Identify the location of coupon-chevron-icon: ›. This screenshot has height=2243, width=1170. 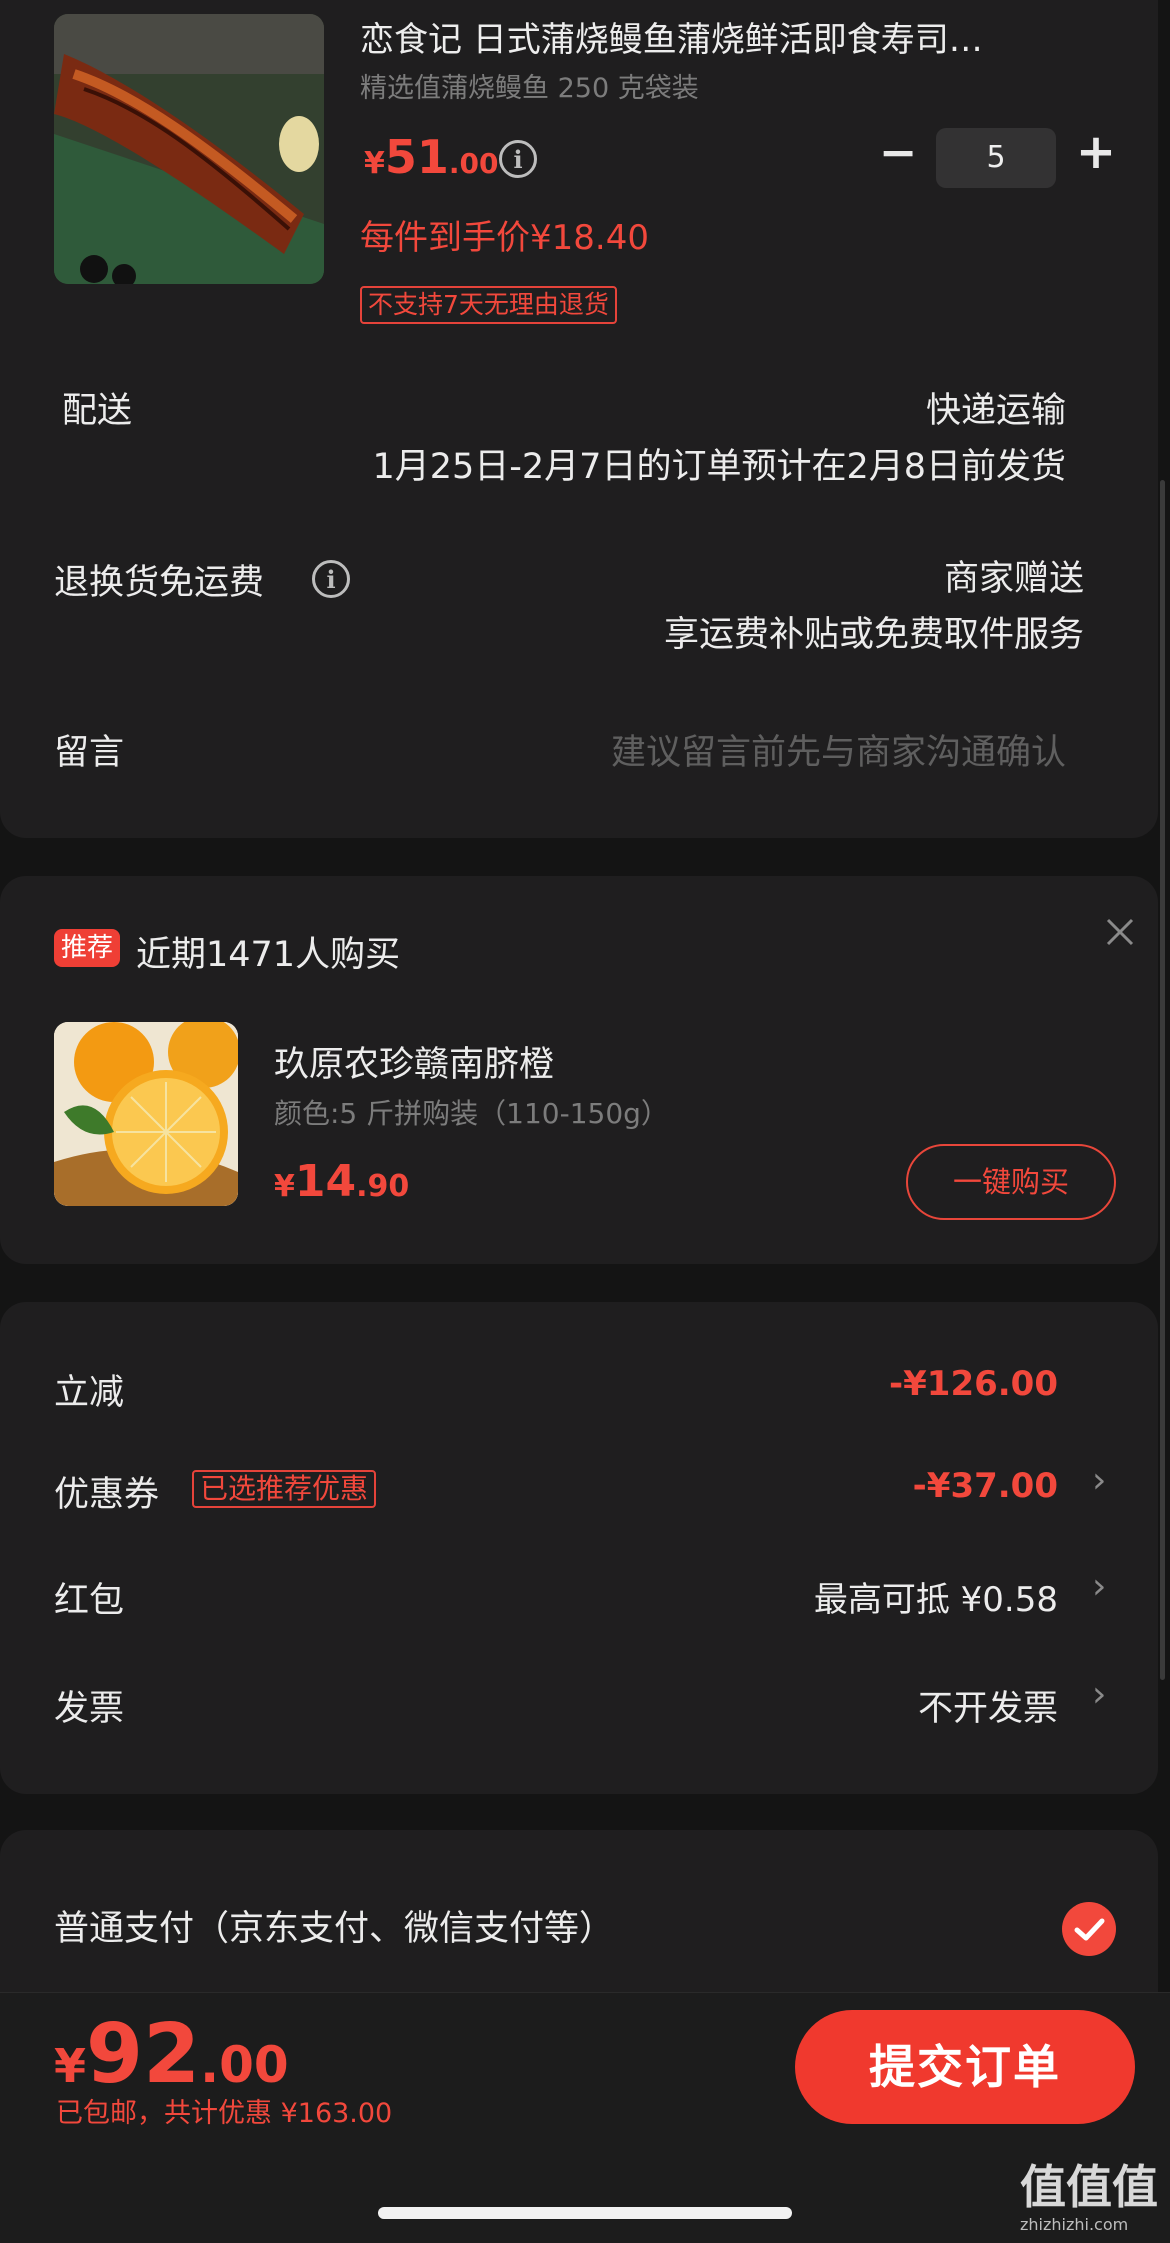
(1099, 1480).